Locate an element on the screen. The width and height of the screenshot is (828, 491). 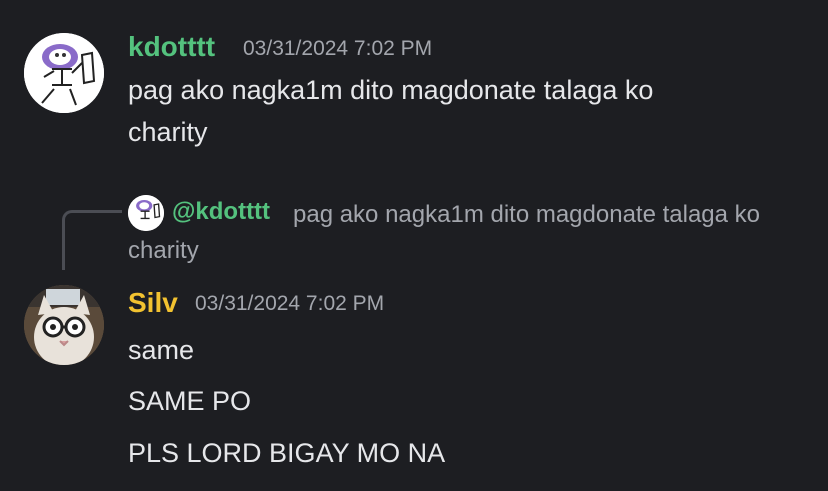
reply-avatar-kdotttt is located at coordinates (146, 213).